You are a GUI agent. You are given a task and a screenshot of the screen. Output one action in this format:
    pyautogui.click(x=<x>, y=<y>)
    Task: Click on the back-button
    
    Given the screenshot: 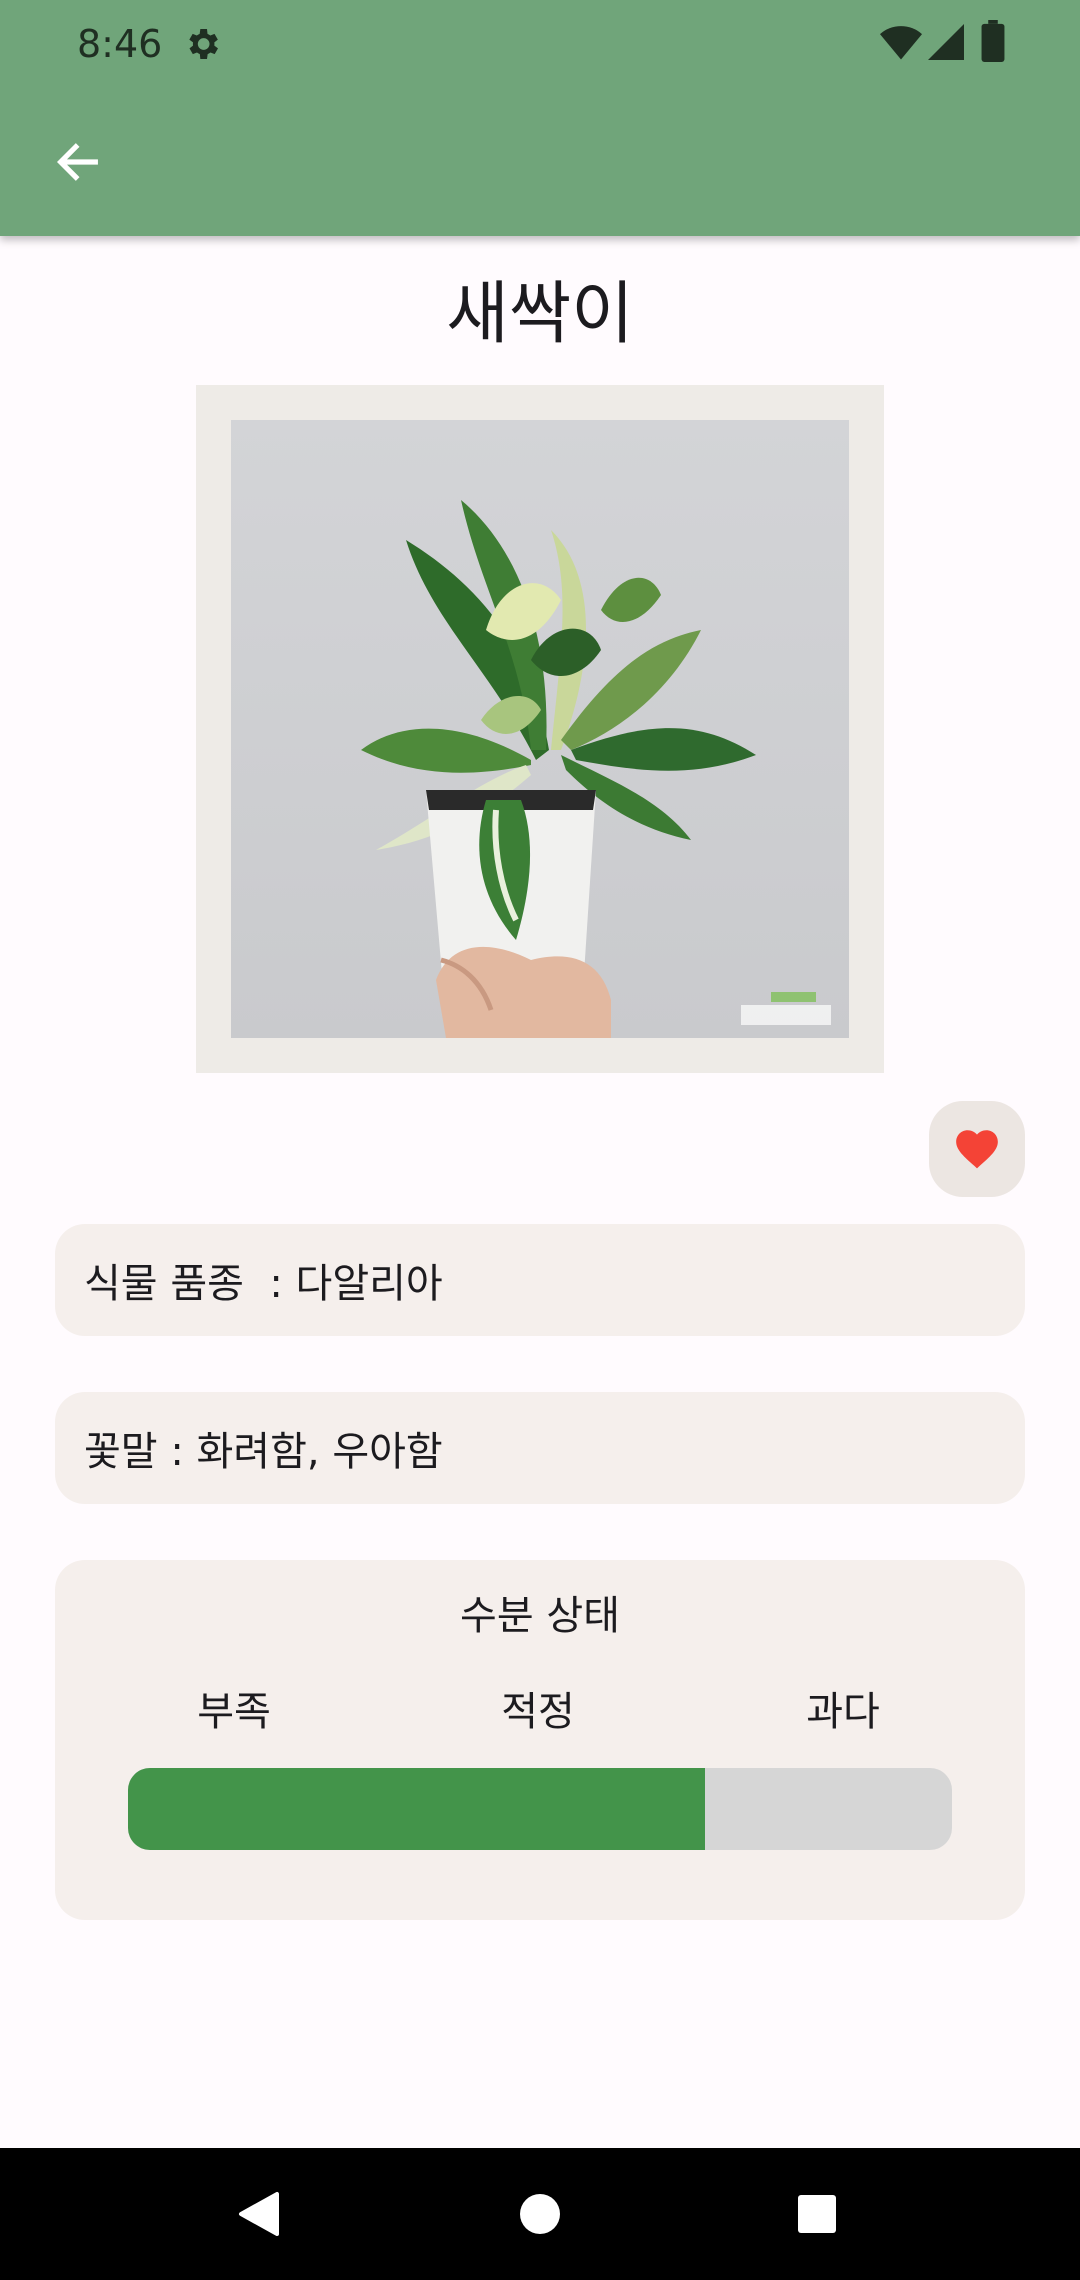 What is the action you would take?
    pyautogui.click(x=78, y=162)
    